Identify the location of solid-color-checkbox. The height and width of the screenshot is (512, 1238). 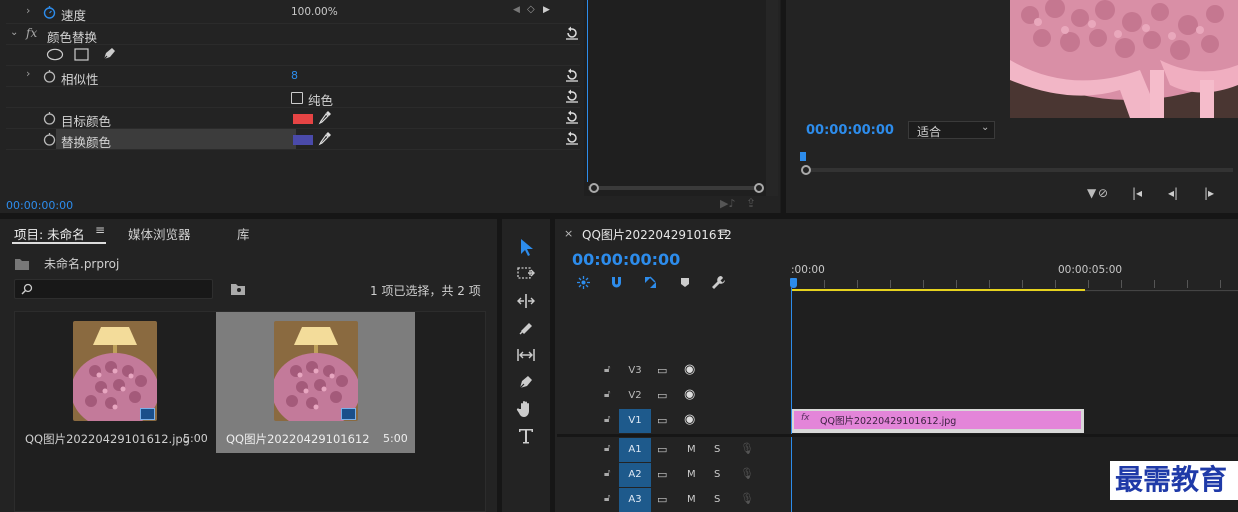
(297, 98).